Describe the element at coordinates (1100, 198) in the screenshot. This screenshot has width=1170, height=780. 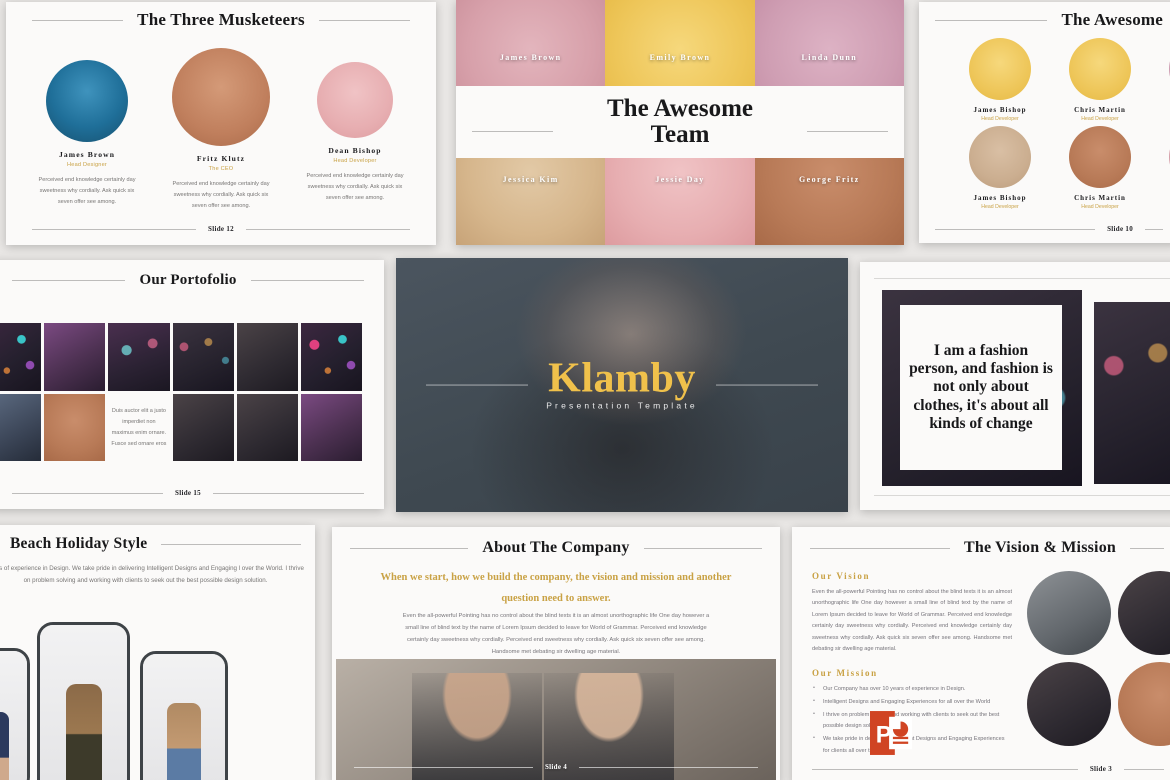
I see `member-name: Chris Martin` at that location.